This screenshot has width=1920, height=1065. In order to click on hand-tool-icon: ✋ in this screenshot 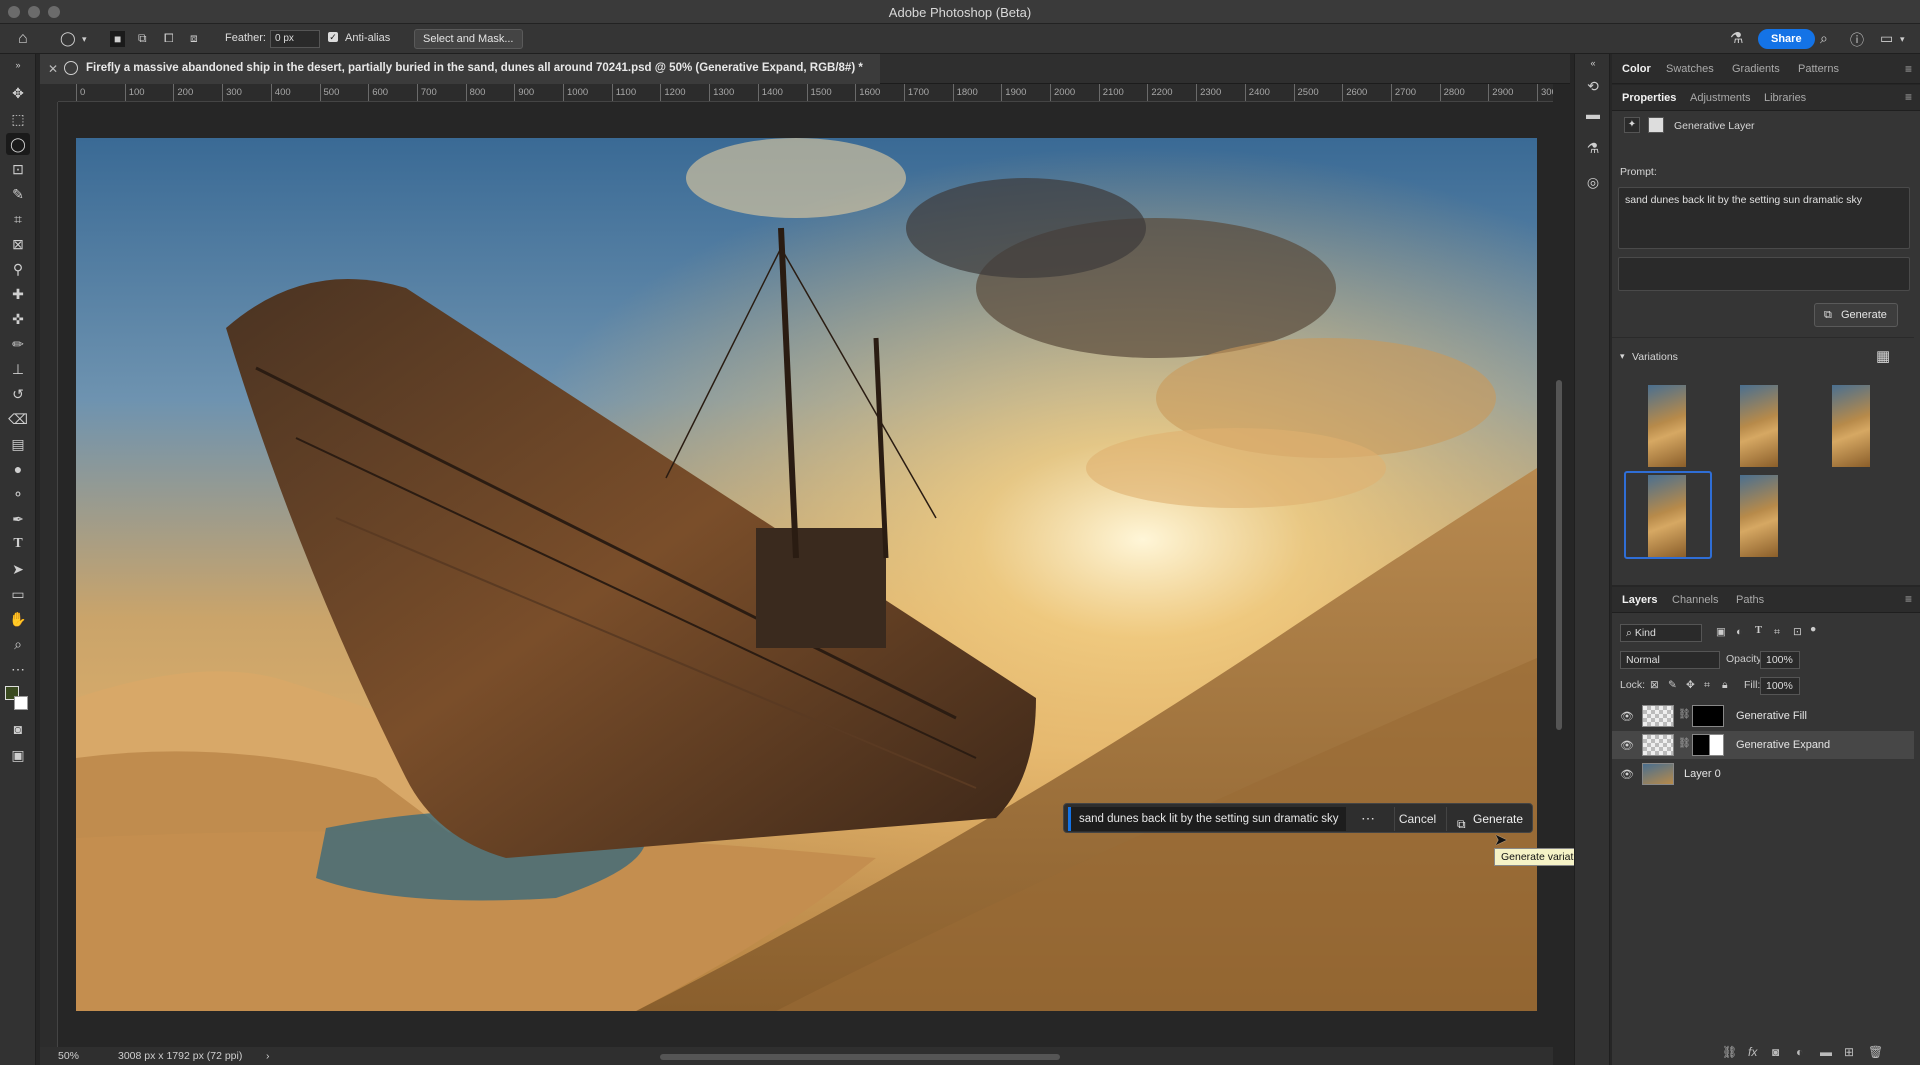, I will do `click(18, 619)`.